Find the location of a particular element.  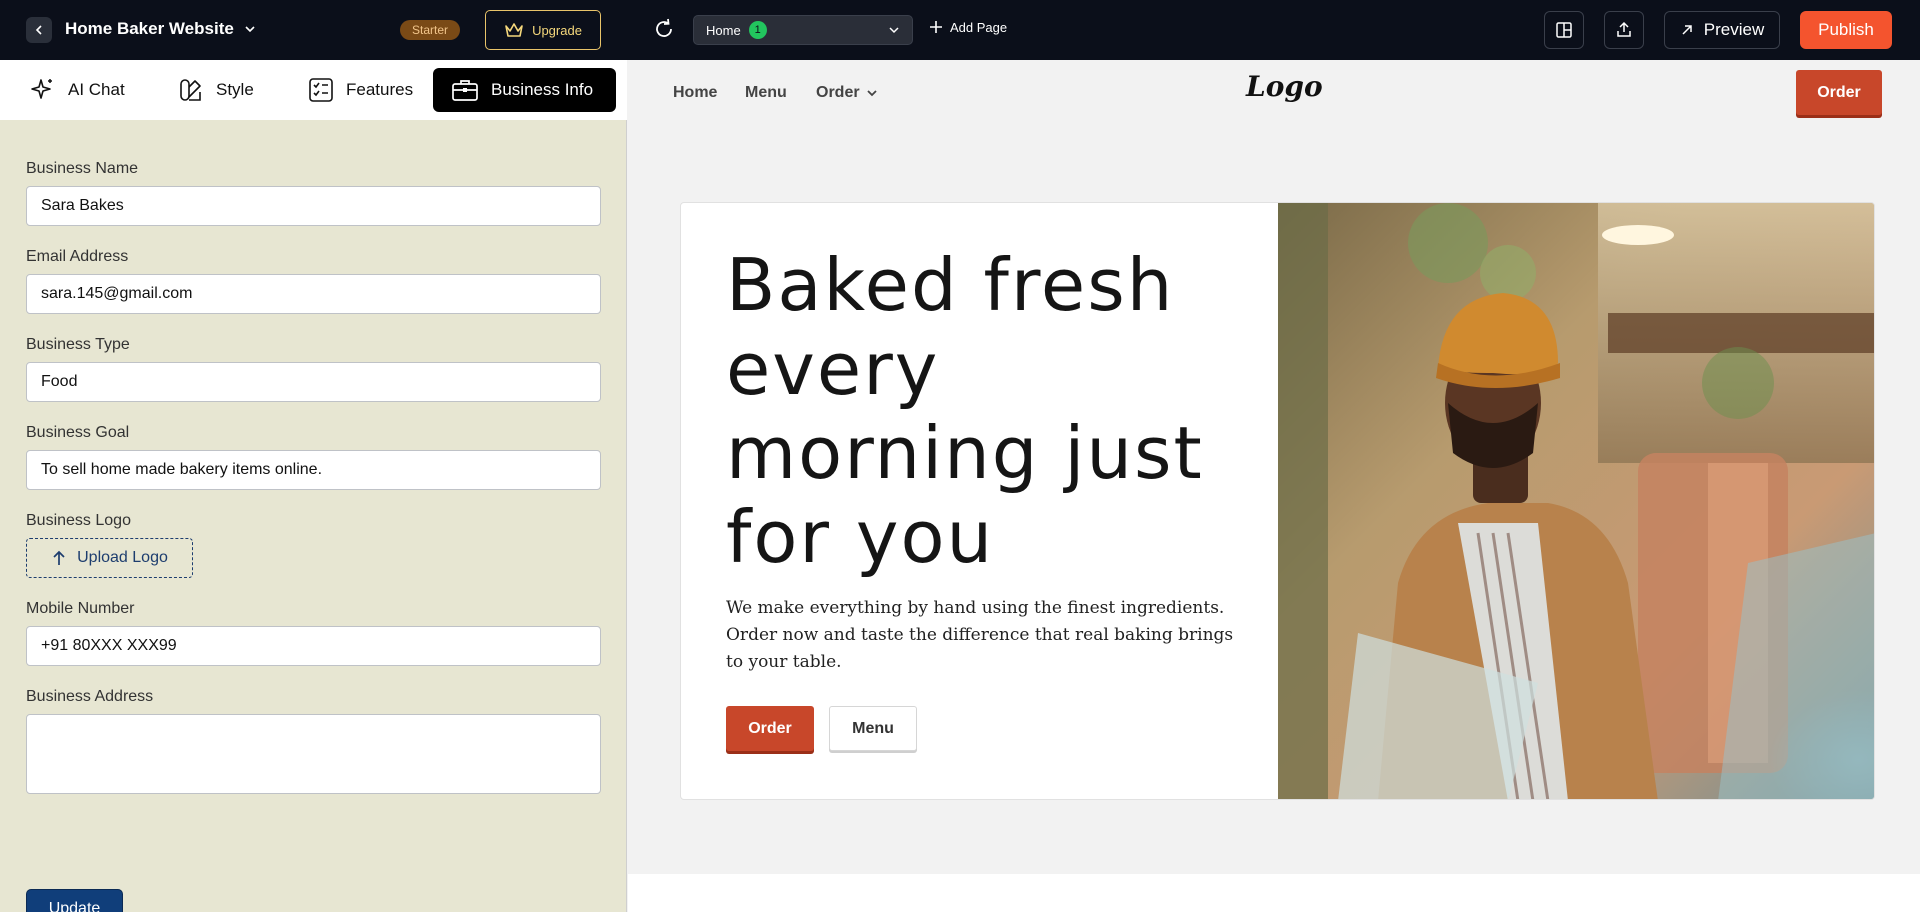

editor-tabs: AI Chat Style Features Business Info is located at coordinates (313, 90).